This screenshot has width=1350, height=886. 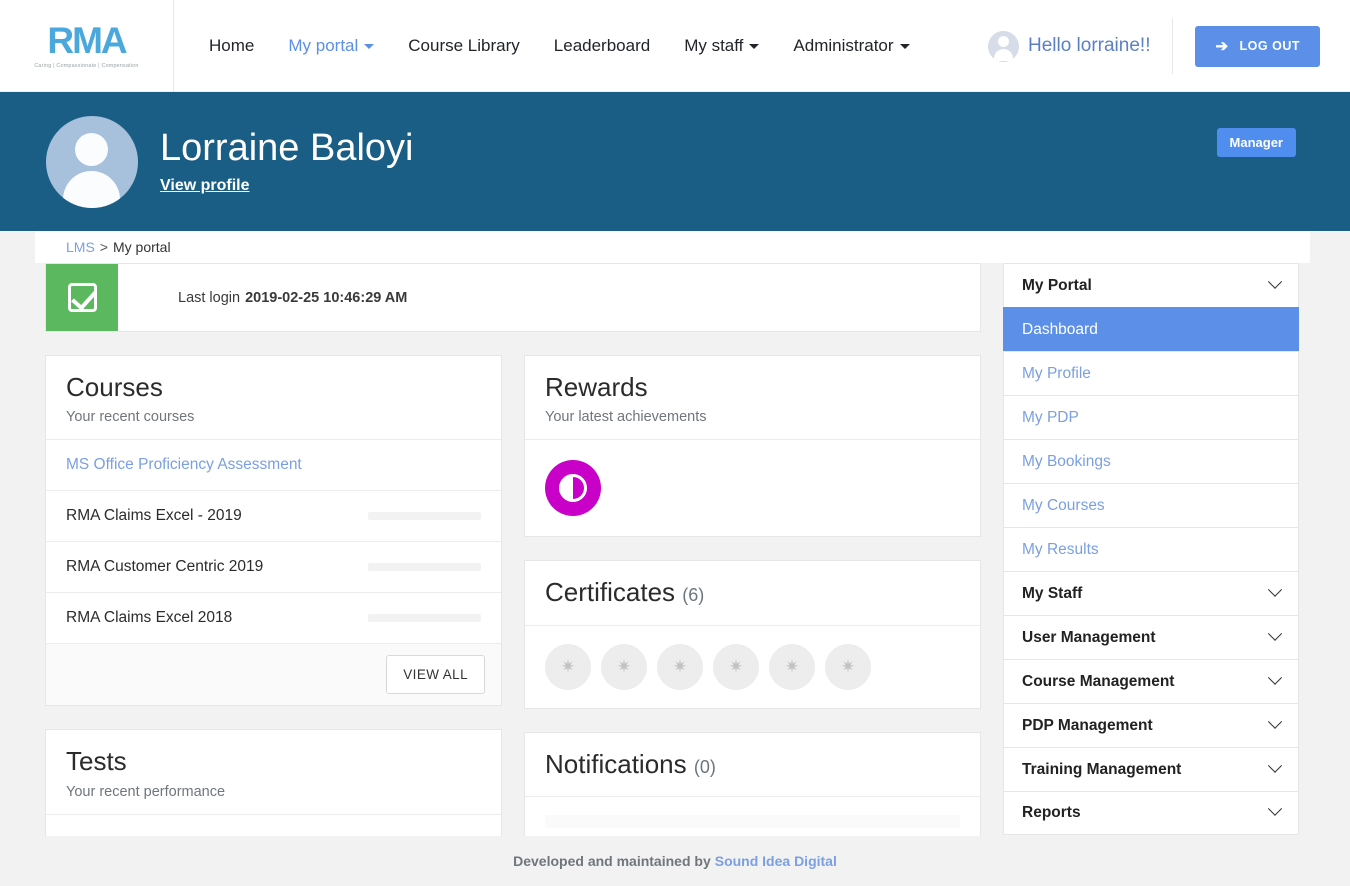 I want to click on notifications-title-text: Notifications, so click(x=616, y=763).